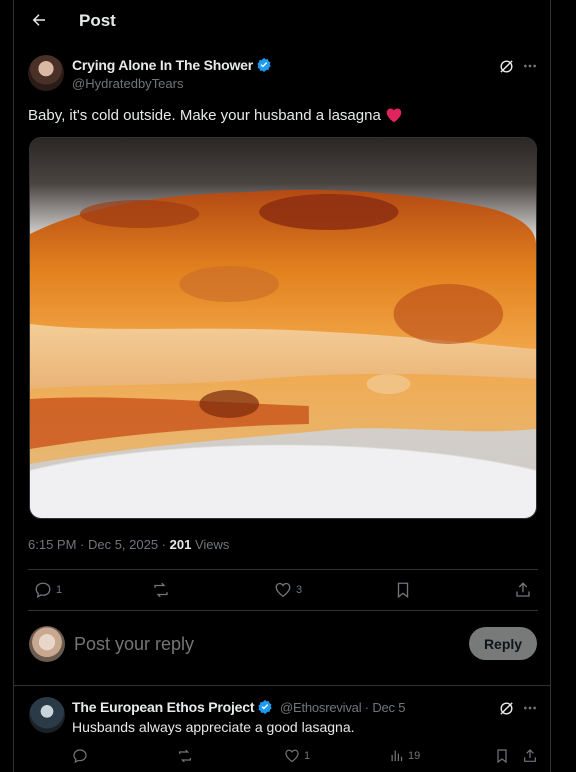 The width and height of the screenshot is (576, 772). I want to click on reply-repost-action, so click(185, 756).